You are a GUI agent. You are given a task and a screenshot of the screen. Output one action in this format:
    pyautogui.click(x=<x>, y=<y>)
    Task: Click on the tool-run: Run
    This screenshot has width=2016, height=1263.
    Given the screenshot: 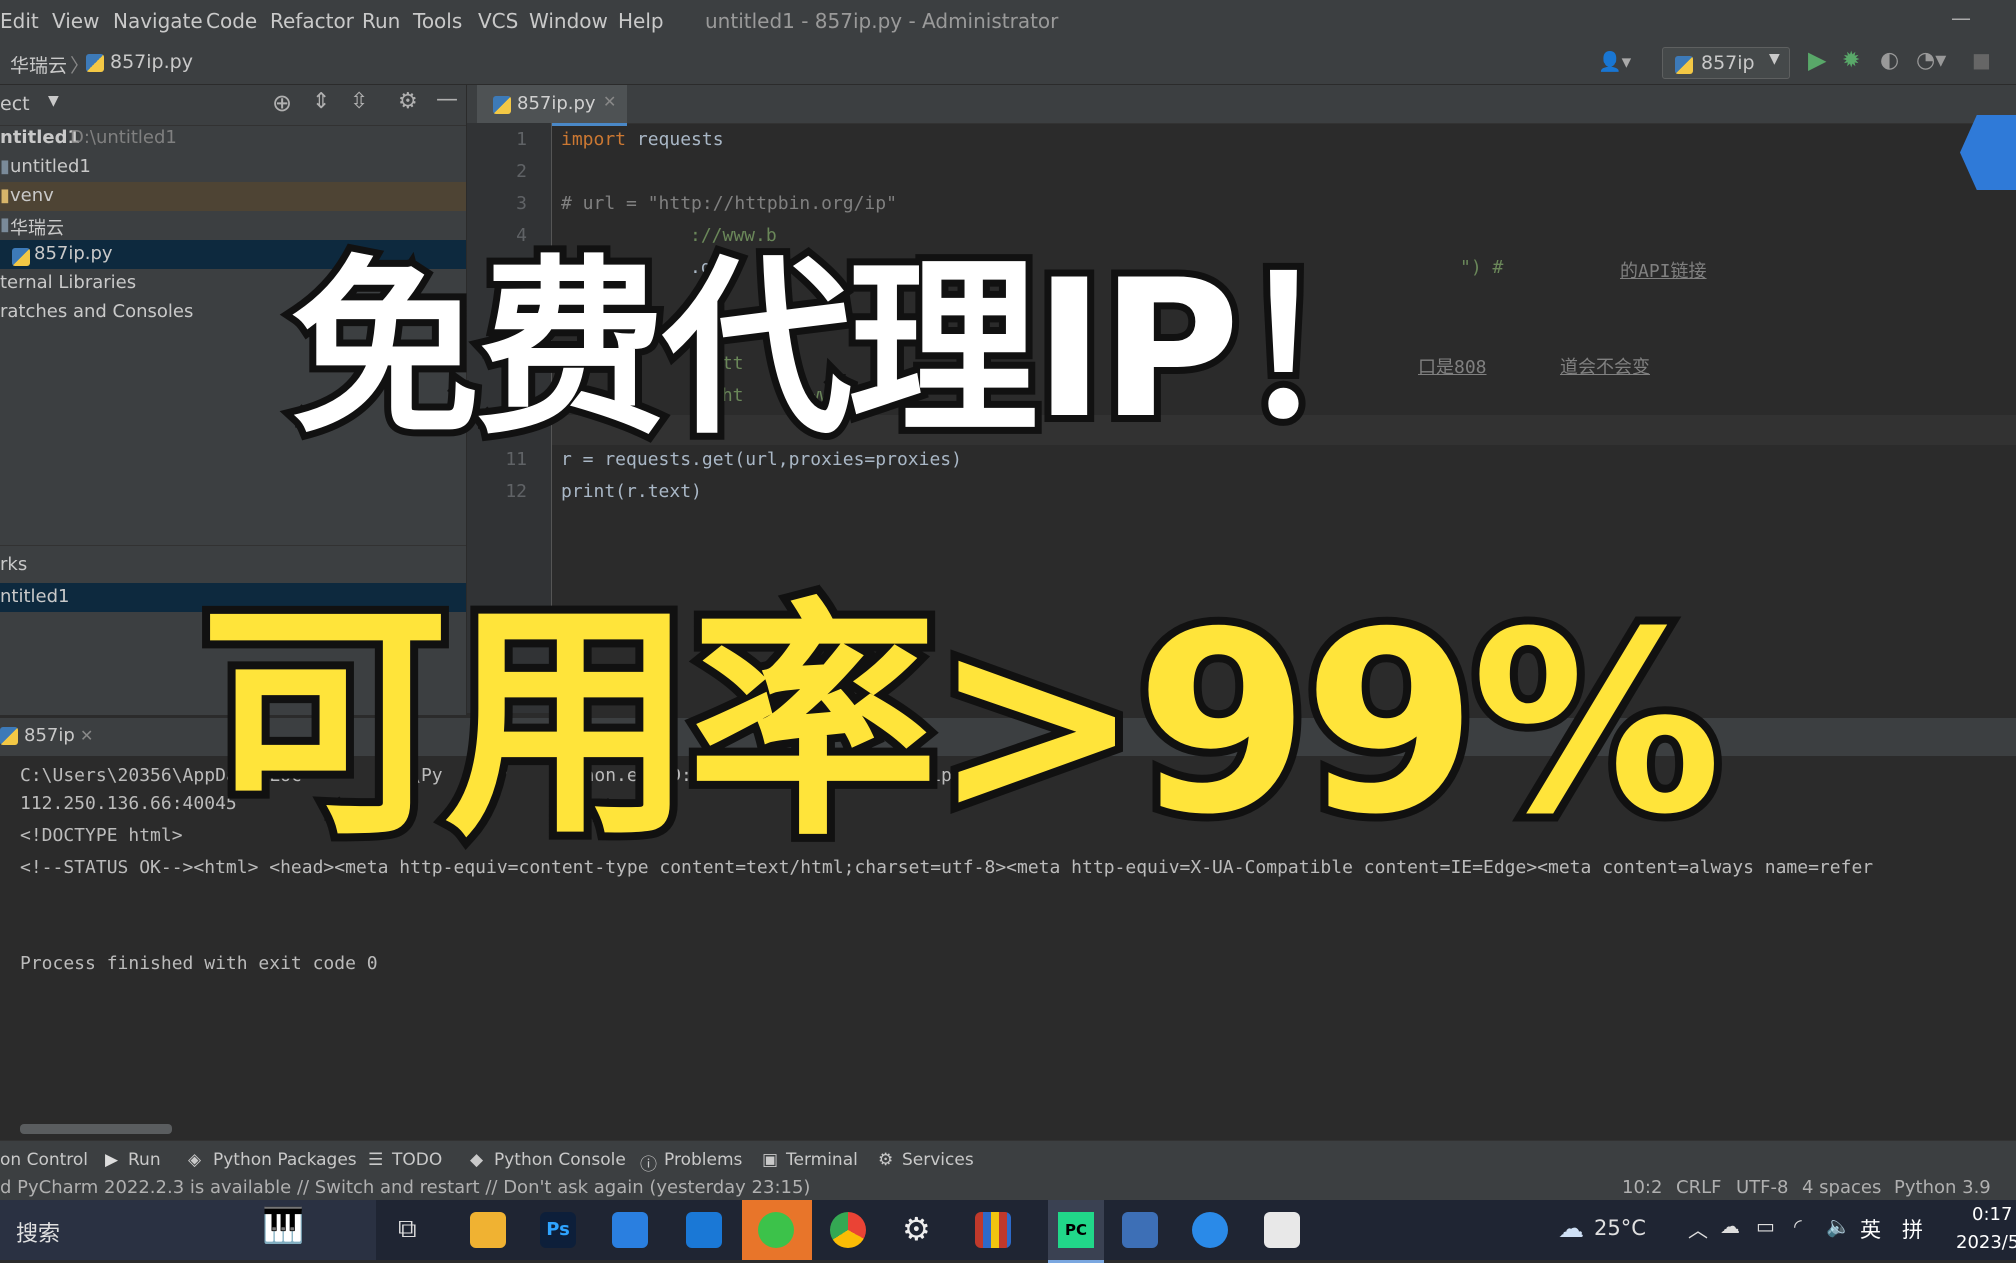 What is the action you would take?
    pyautogui.click(x=144, y=1160)
    